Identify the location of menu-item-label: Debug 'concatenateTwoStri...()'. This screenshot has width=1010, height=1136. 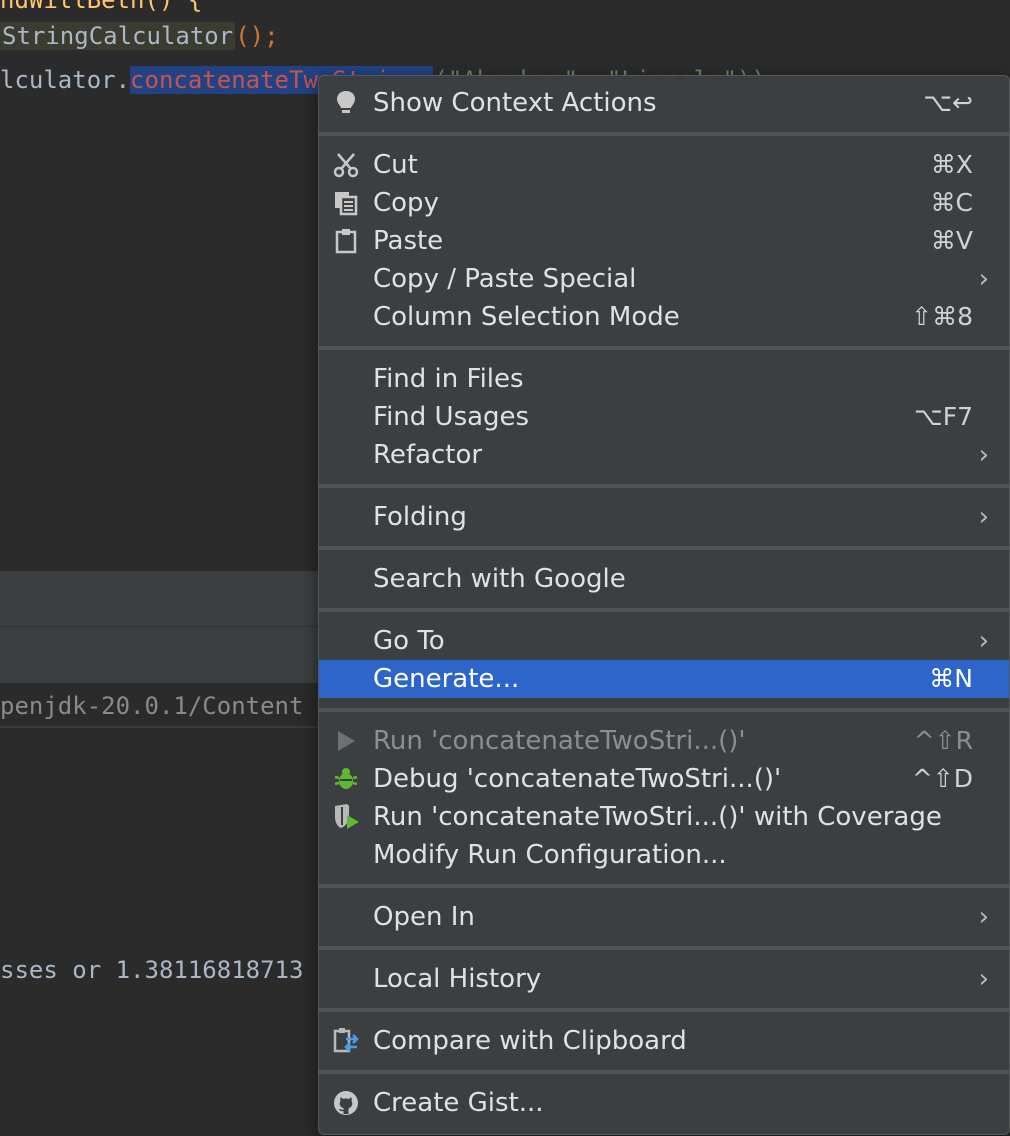
(577, 779).